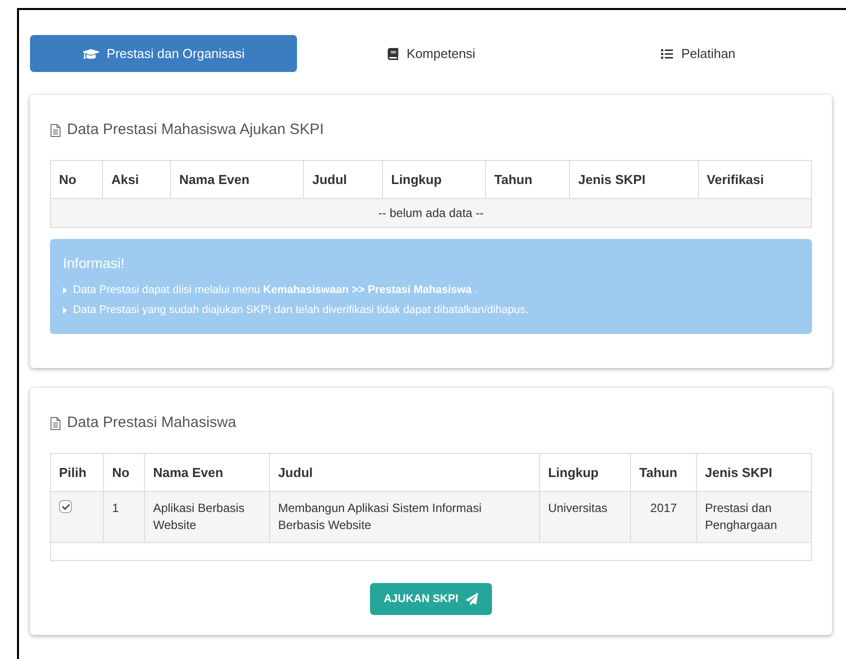 The height and width of the screenshot is (659, 846). What do you see at coordinates (663, 517) in the screenshot?
I see `table-cell: 2017` at bounding box center [663, 517].